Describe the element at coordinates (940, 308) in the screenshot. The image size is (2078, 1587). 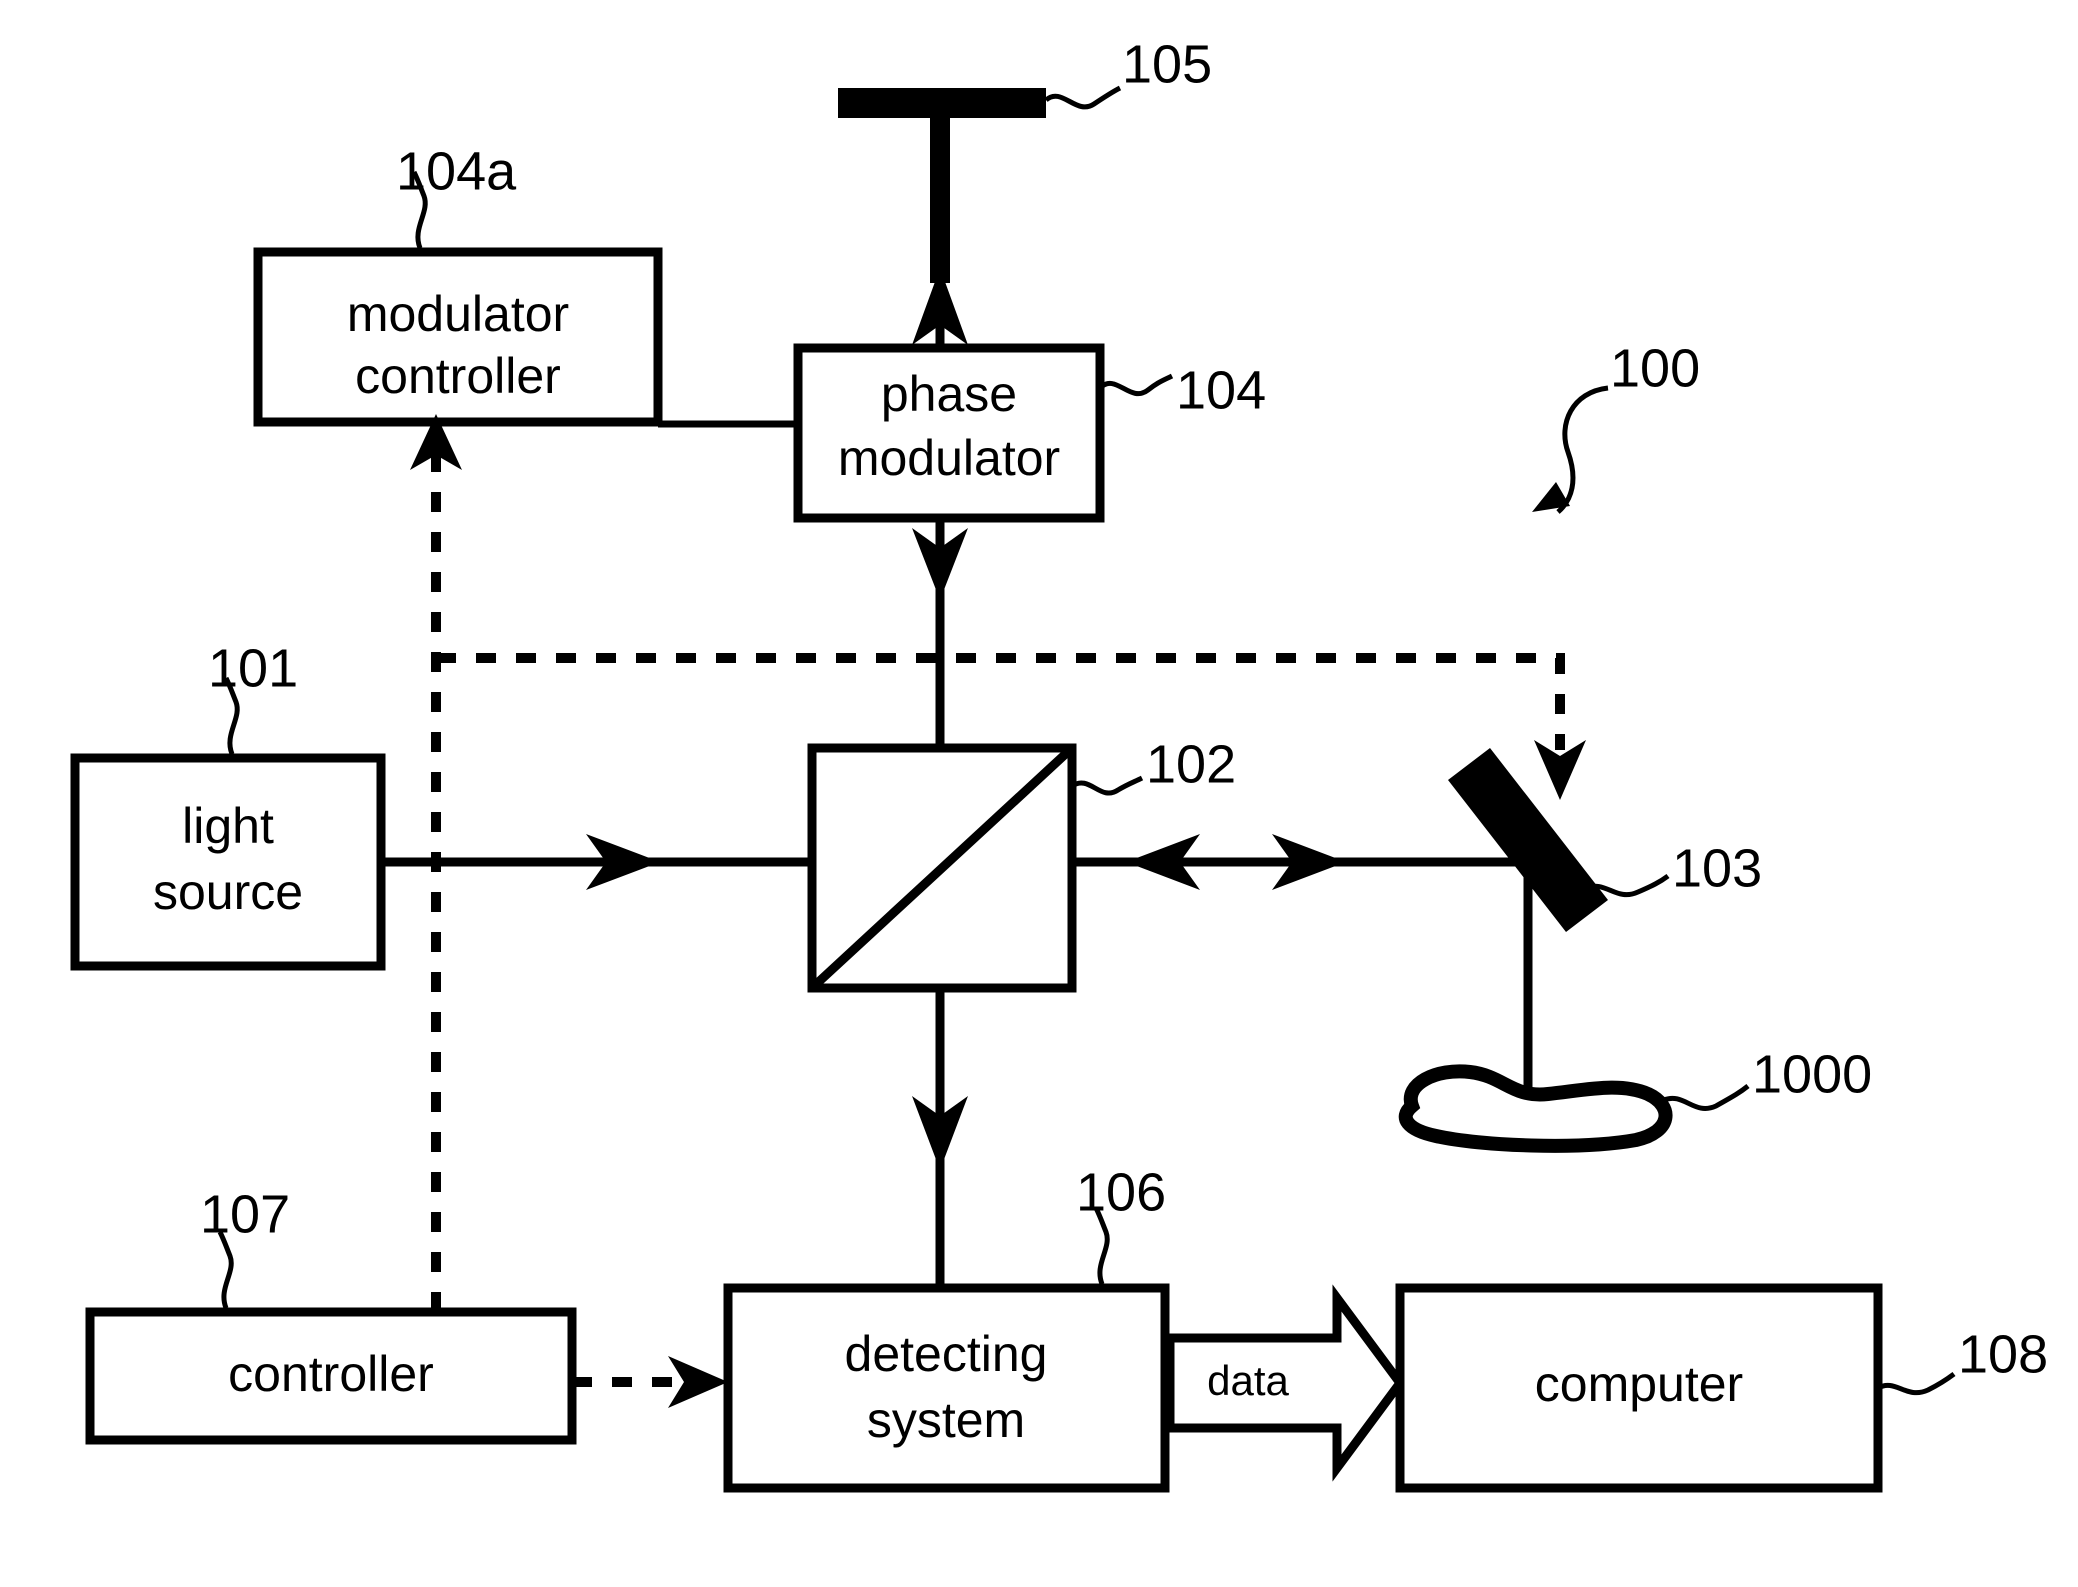
I see `beam-modulator-to-mirror` at that location.